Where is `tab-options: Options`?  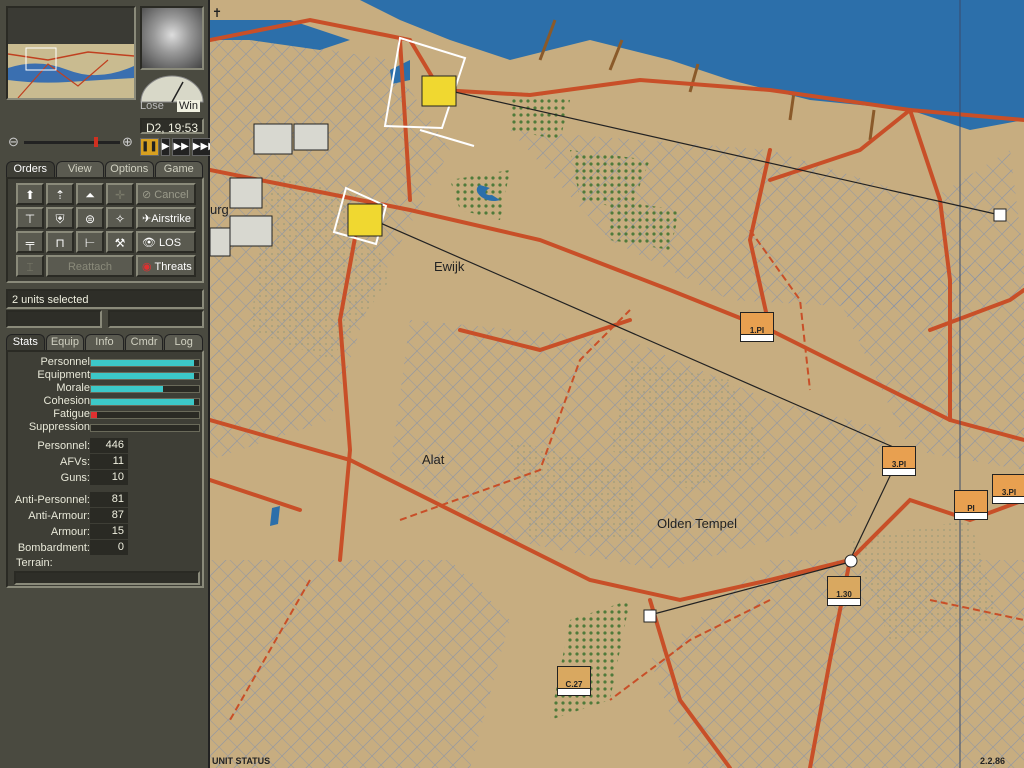
tab-options: Options is located at coordinates (129, 169).